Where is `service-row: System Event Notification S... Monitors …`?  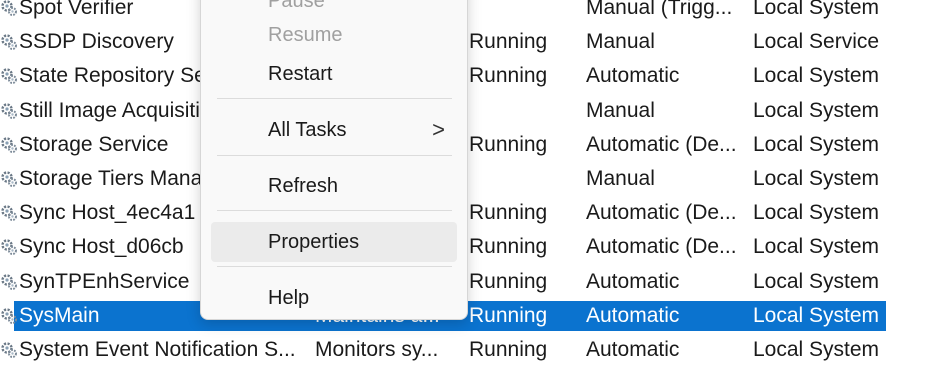 service-row: System Event Notification S... Monitors … is located at coordinates (464, 350).